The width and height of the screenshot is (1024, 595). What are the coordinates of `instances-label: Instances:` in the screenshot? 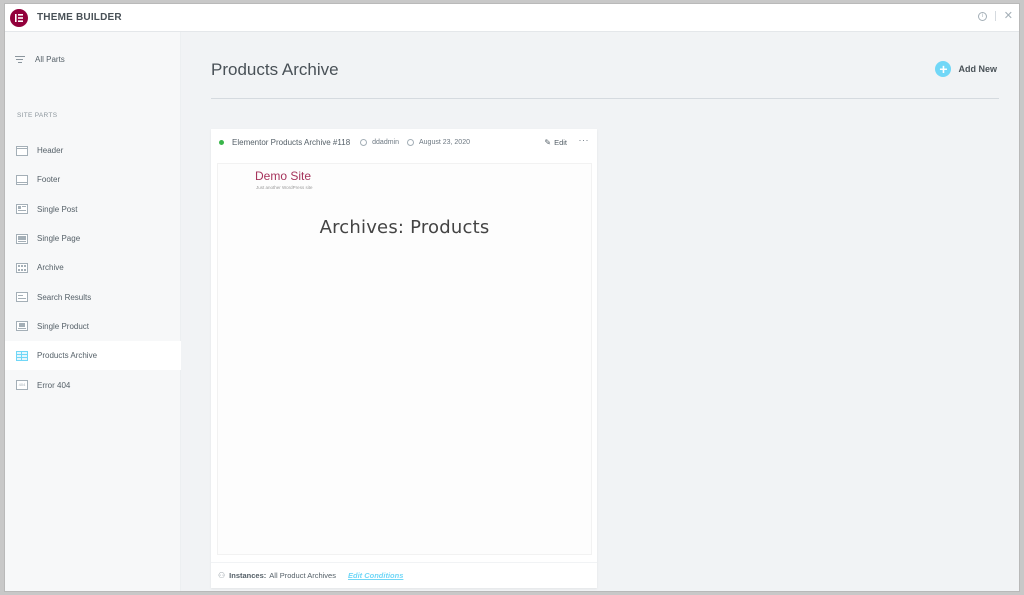 It's located at (248, 575).